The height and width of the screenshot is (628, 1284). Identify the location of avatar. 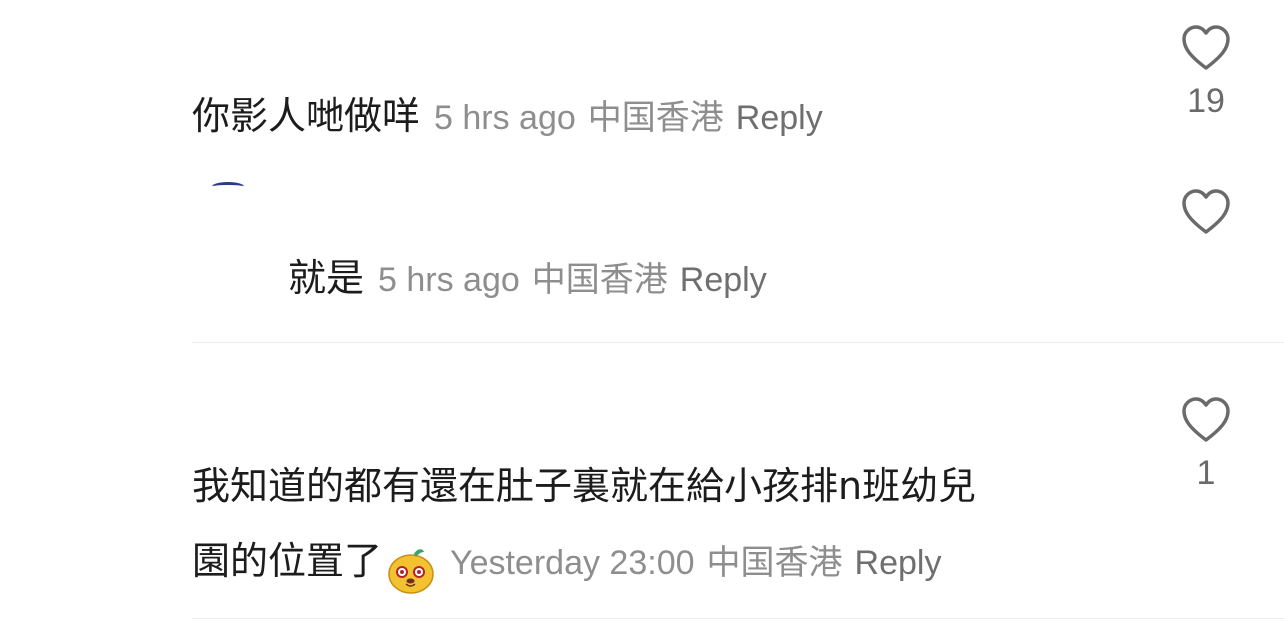
(228, 186).